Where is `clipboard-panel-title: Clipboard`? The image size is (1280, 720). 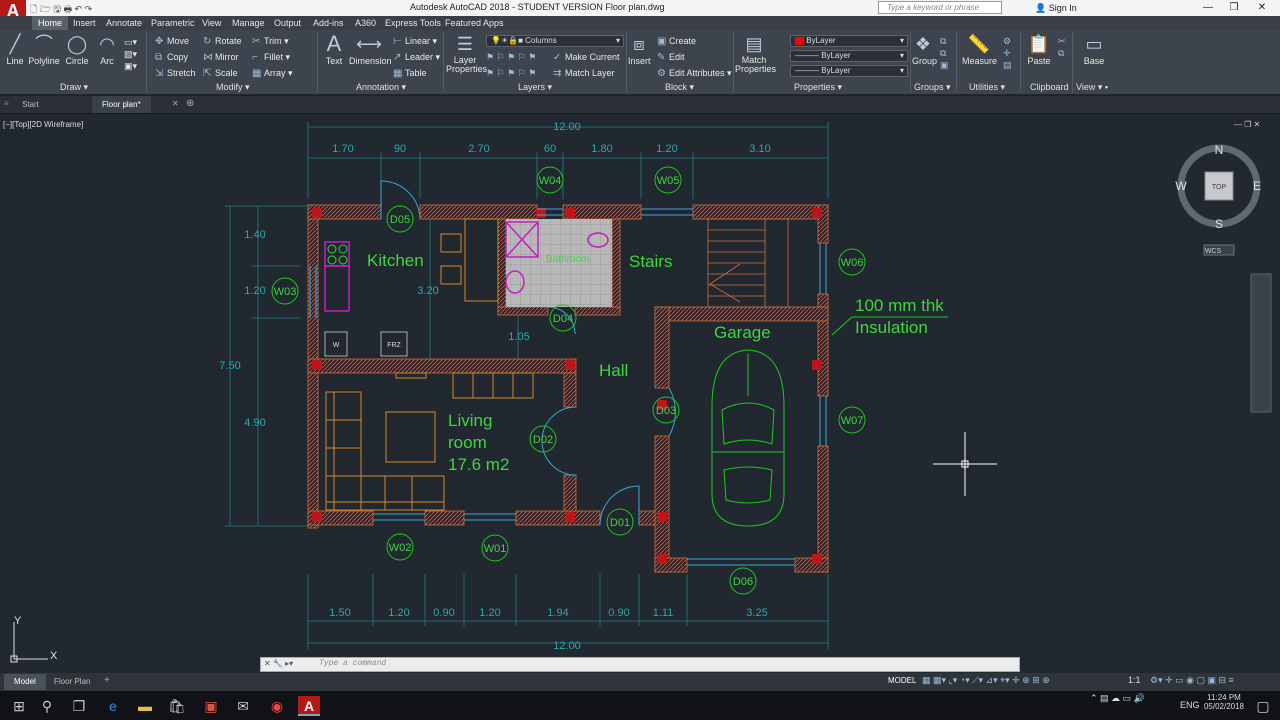
clipboard-panel-title: Clipboard is located at coordinates (1049, 87).